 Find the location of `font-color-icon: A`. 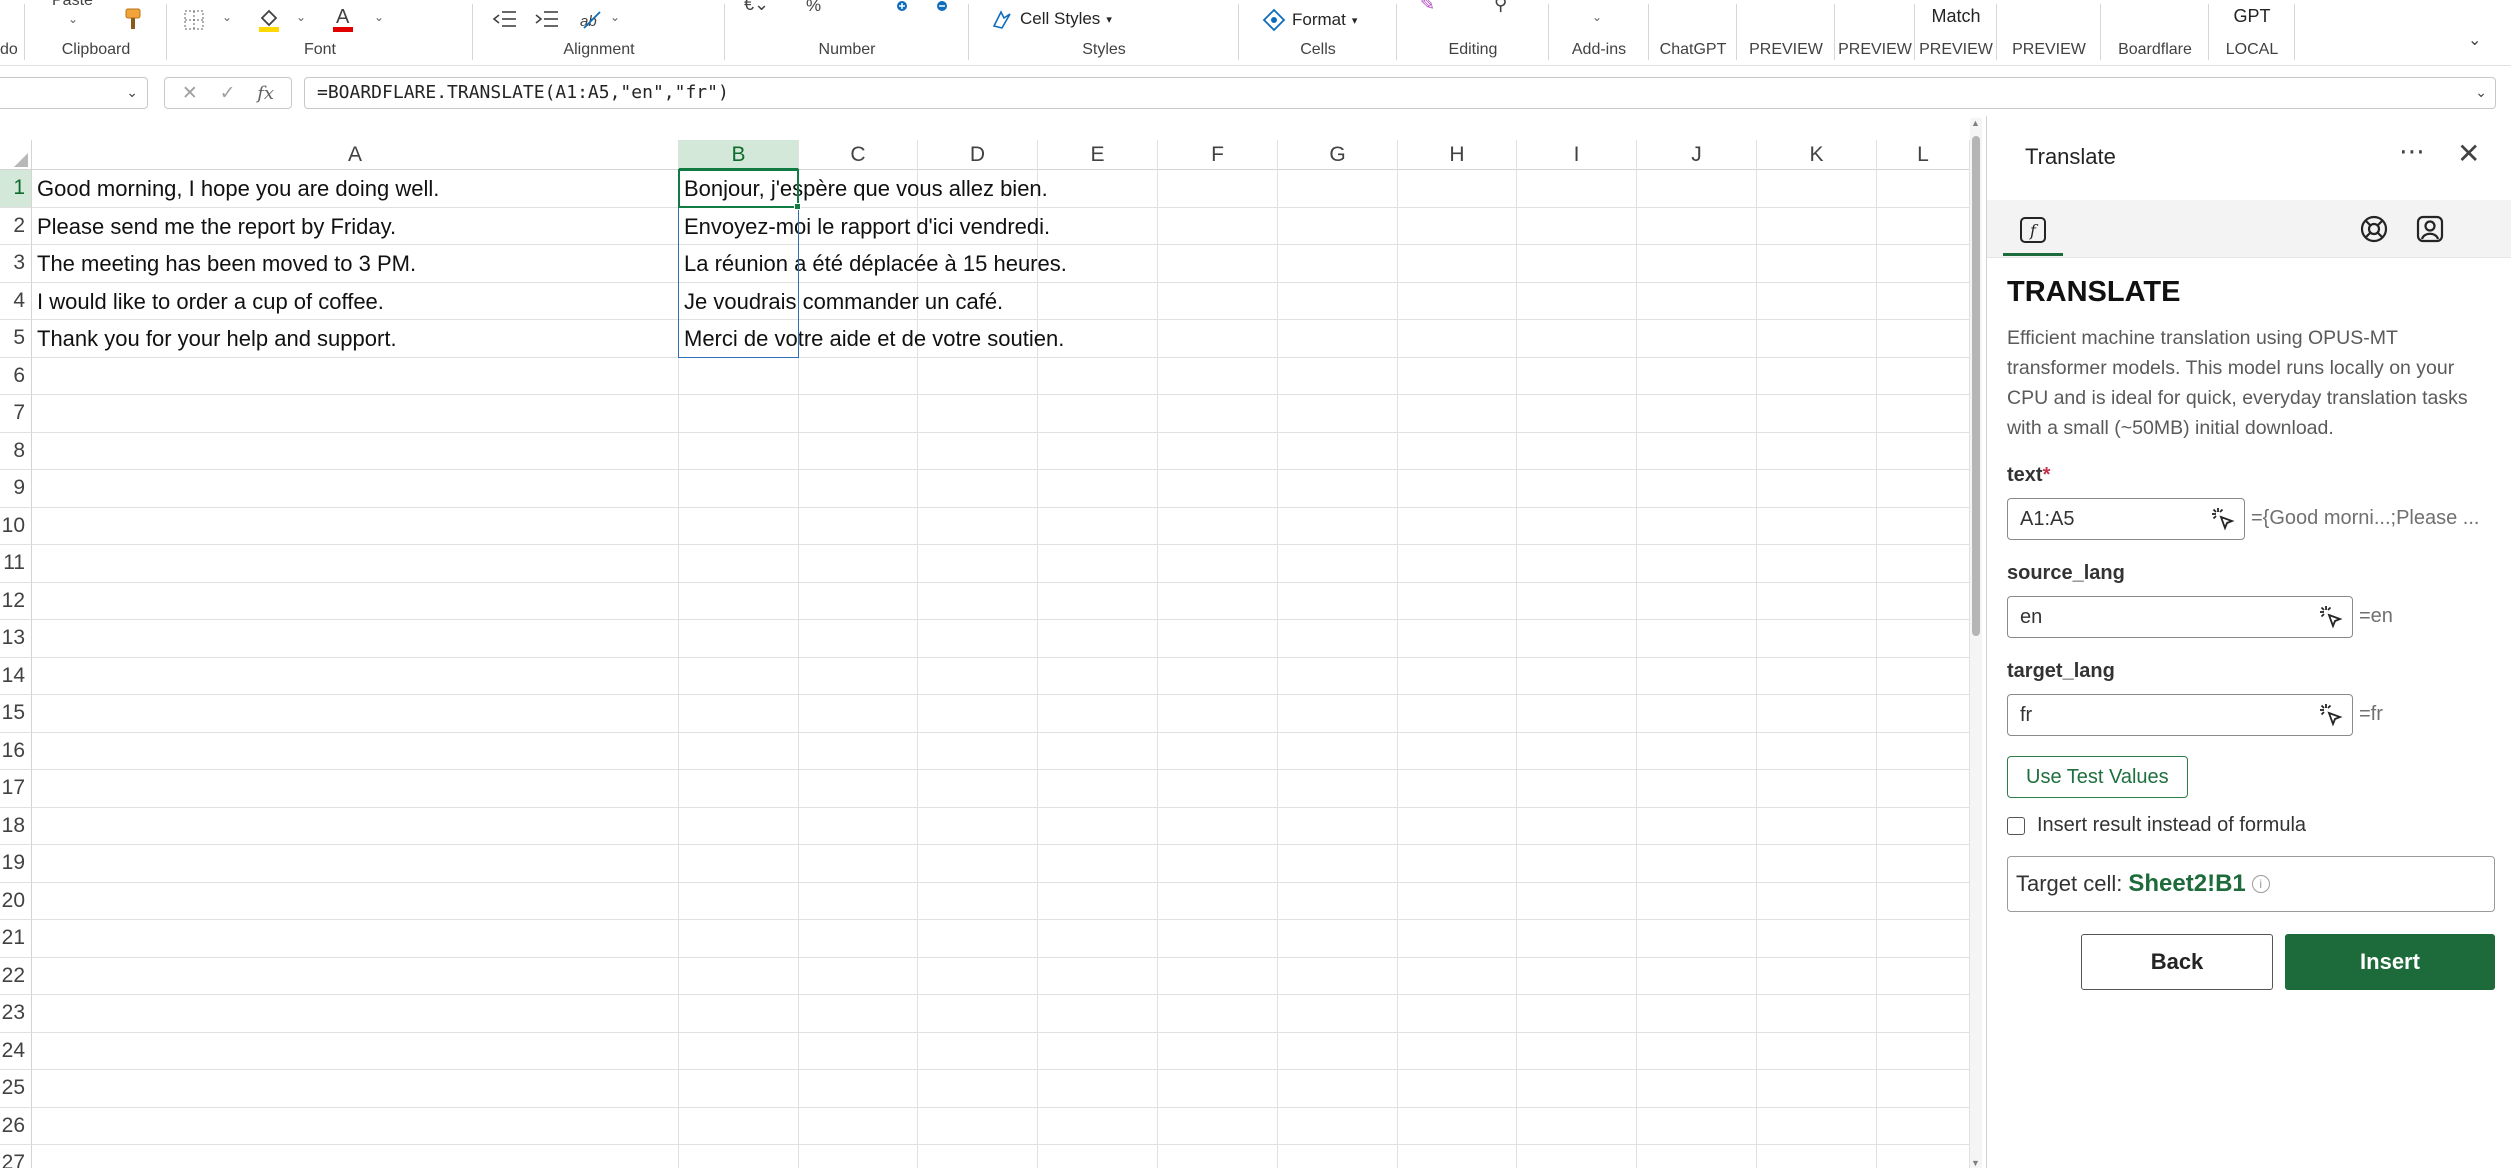

font-color-icon: A is located at coordinates (343, 21).